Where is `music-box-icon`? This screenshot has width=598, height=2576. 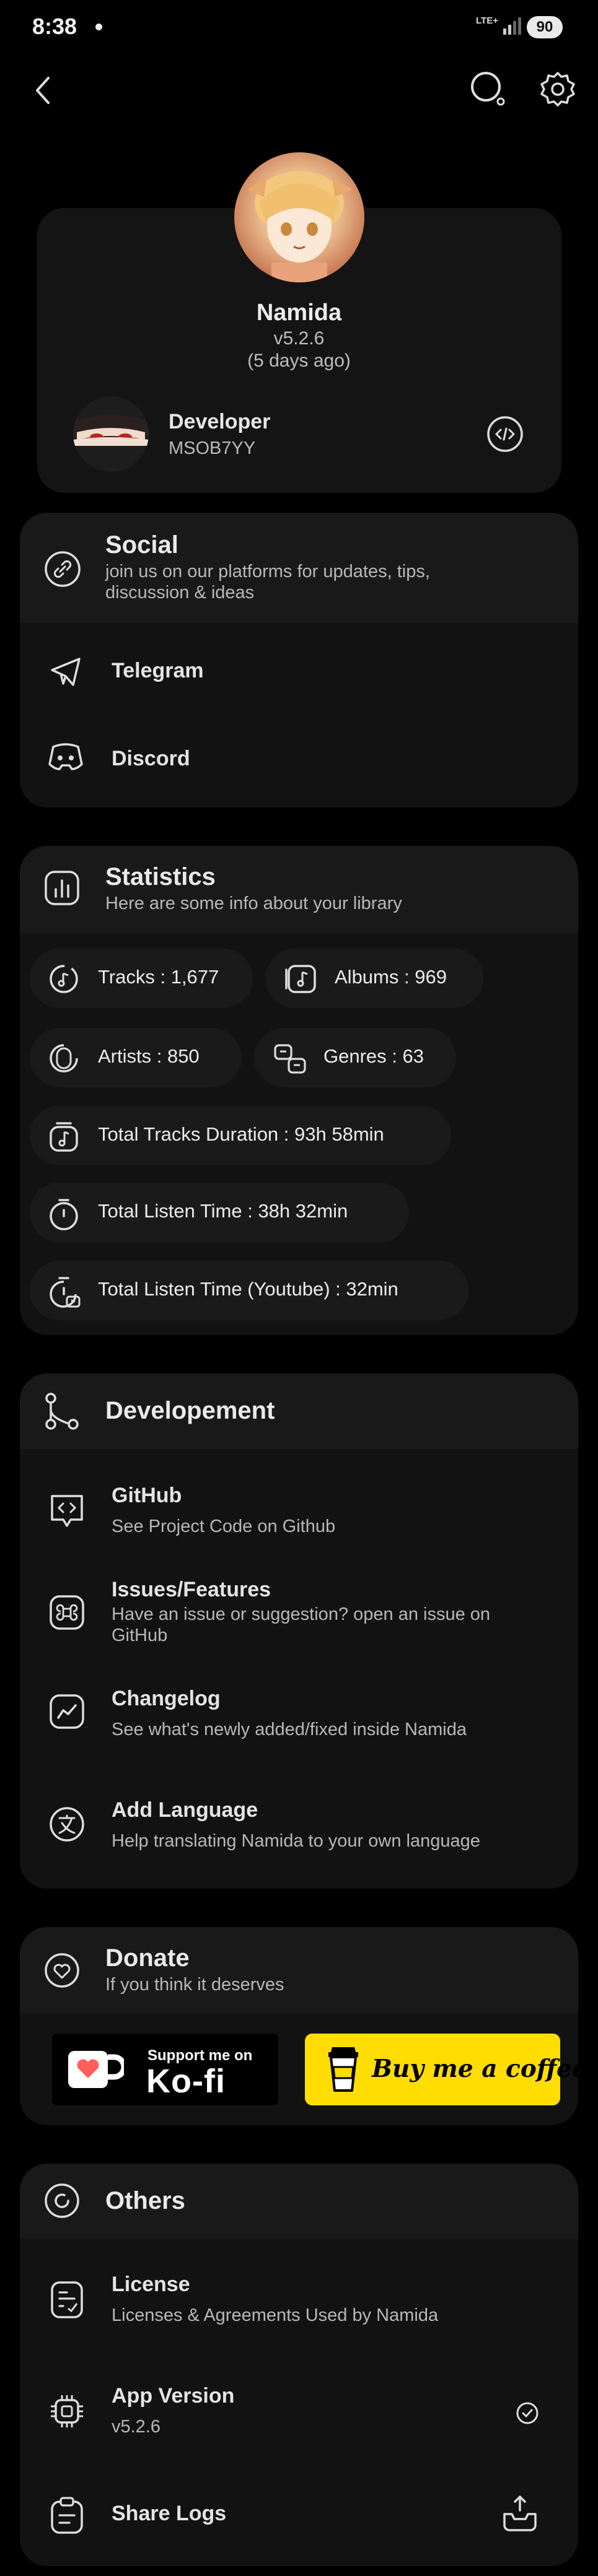 music-box-icon is located at coordinates (64, 1137).